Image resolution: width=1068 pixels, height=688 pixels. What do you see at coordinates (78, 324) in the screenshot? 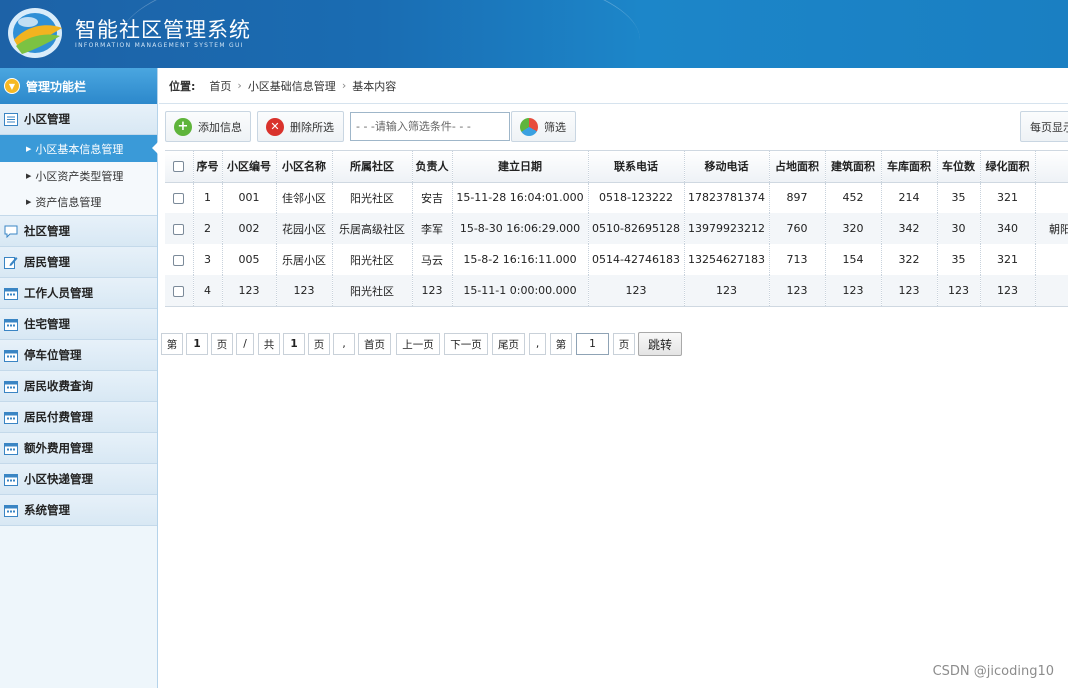
I see `sidebar-group-housing: 住宅管理` at bounding box center [78, 324].